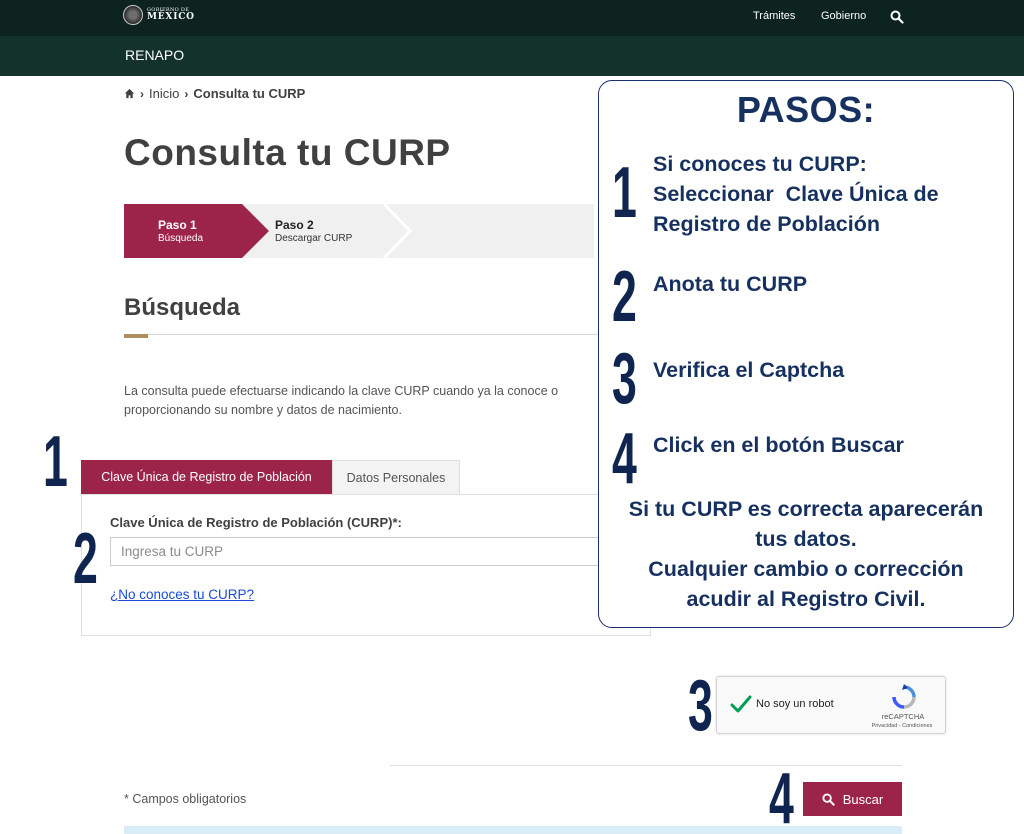  What do you see at coordinates (396, 477) in the screenshot?
I see `tab-datos-personales: Datos Personales` at bounding box center [396, 477].